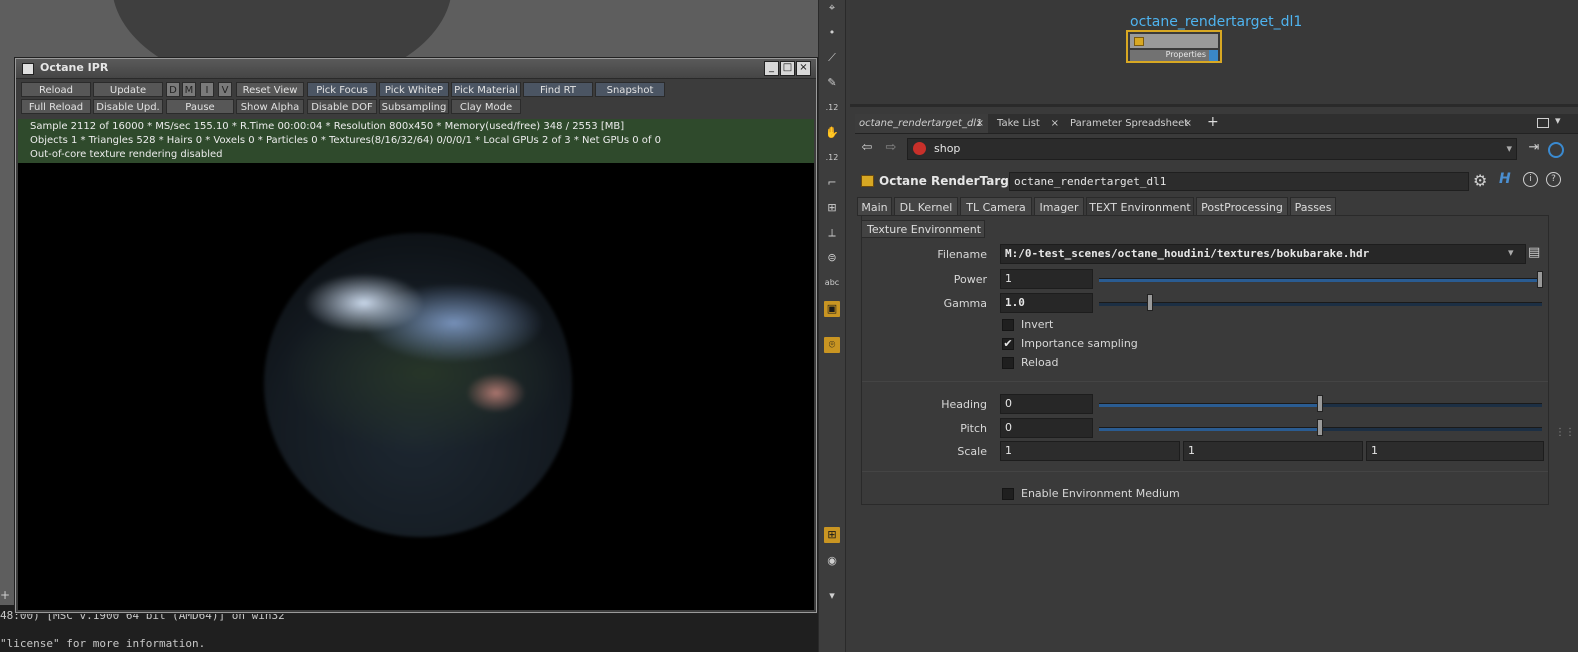 The image size is (1578, 652). What do you see at coordinates (5, 596) in the screenshot?
I see `plus-icon: +` at bounding box center [5, 596].